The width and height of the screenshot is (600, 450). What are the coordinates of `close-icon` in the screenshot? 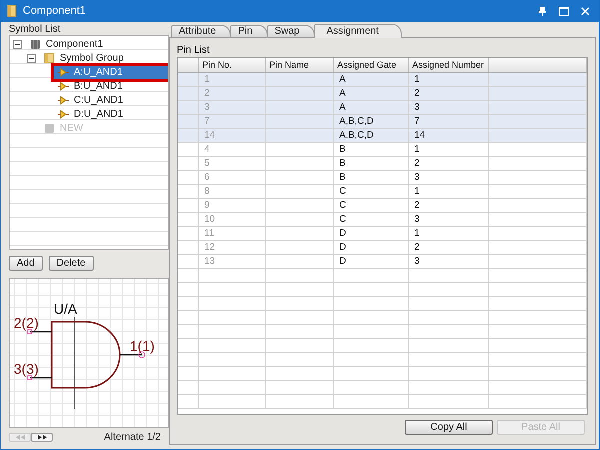 It's located at (585, 11).